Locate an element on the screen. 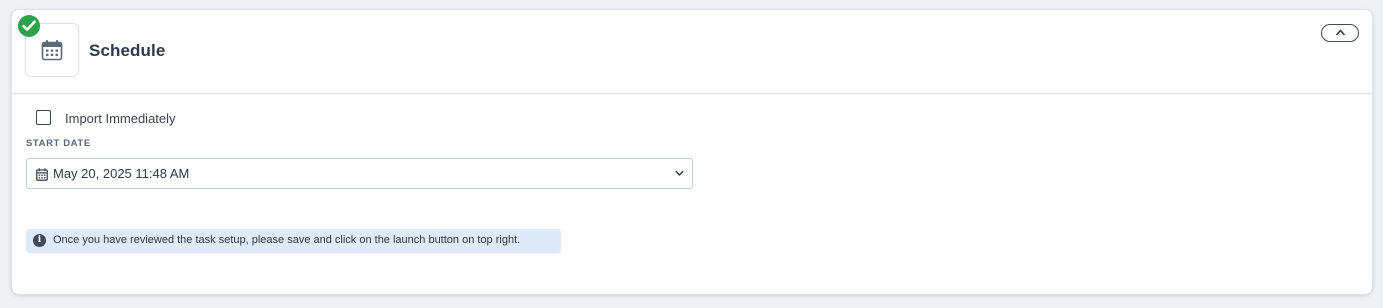 The image size is (1383, 308). chevron-down-icon is located at coordinates (679, 173).